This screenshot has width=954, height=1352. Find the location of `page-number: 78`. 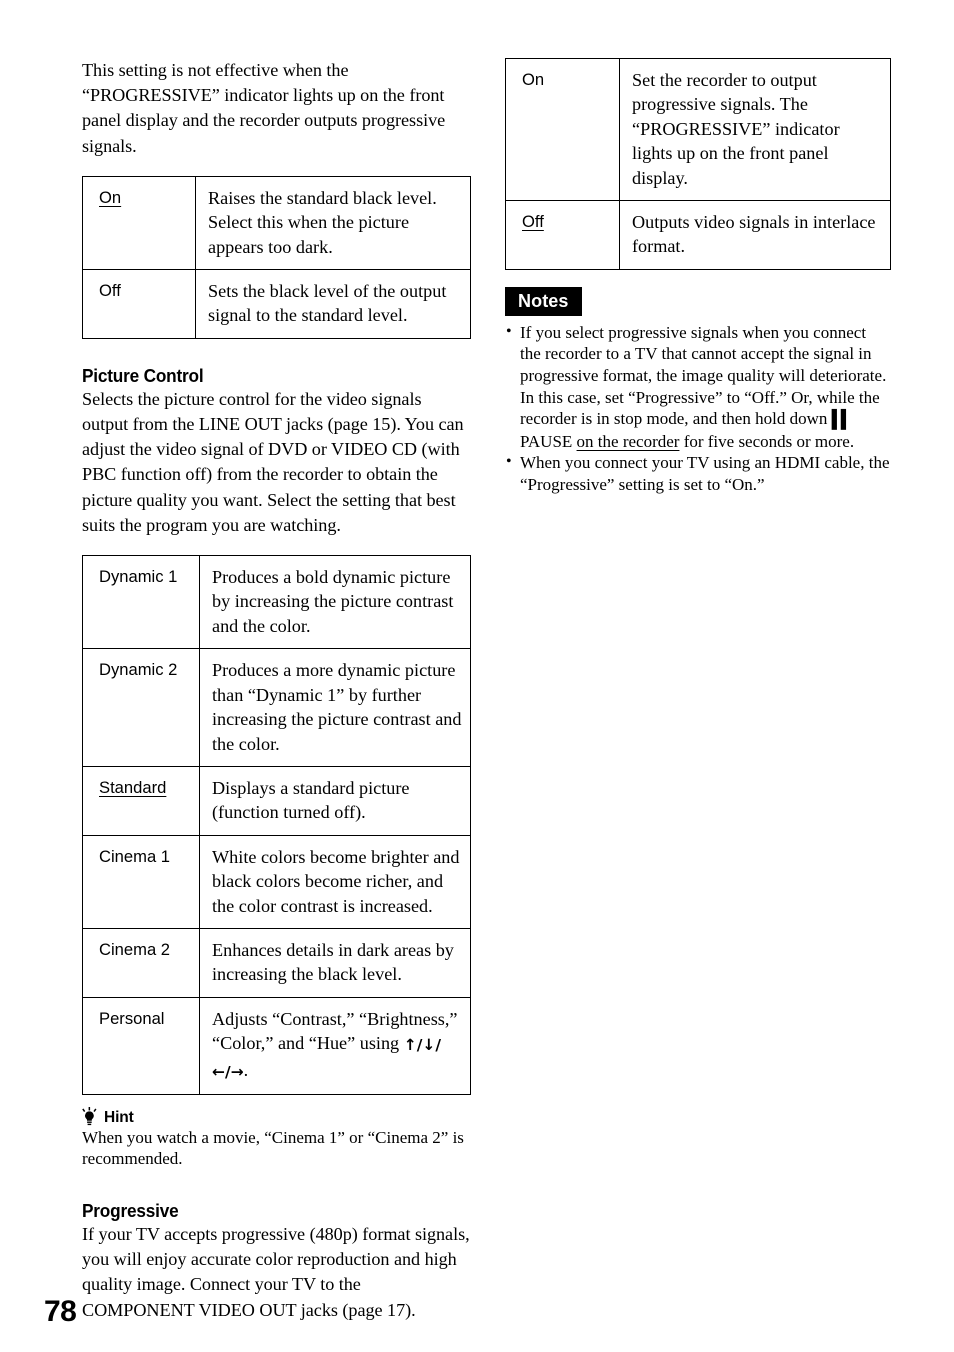

page-number: 78 is located at coordinates (60, 1311).